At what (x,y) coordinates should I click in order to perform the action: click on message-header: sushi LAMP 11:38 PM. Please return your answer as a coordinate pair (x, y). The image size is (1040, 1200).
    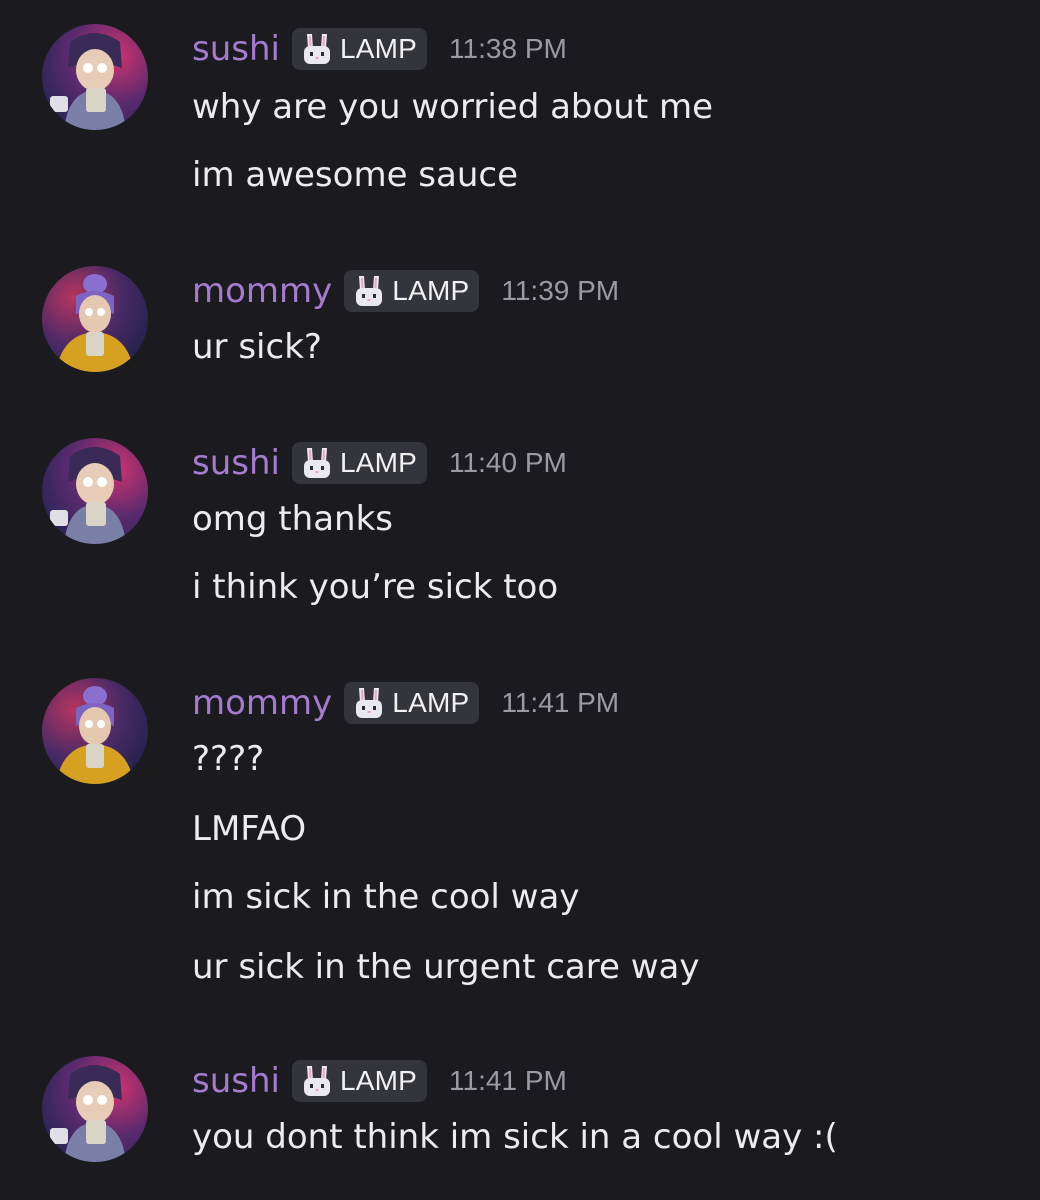
    Looking at the image, I should click on (379, 49).